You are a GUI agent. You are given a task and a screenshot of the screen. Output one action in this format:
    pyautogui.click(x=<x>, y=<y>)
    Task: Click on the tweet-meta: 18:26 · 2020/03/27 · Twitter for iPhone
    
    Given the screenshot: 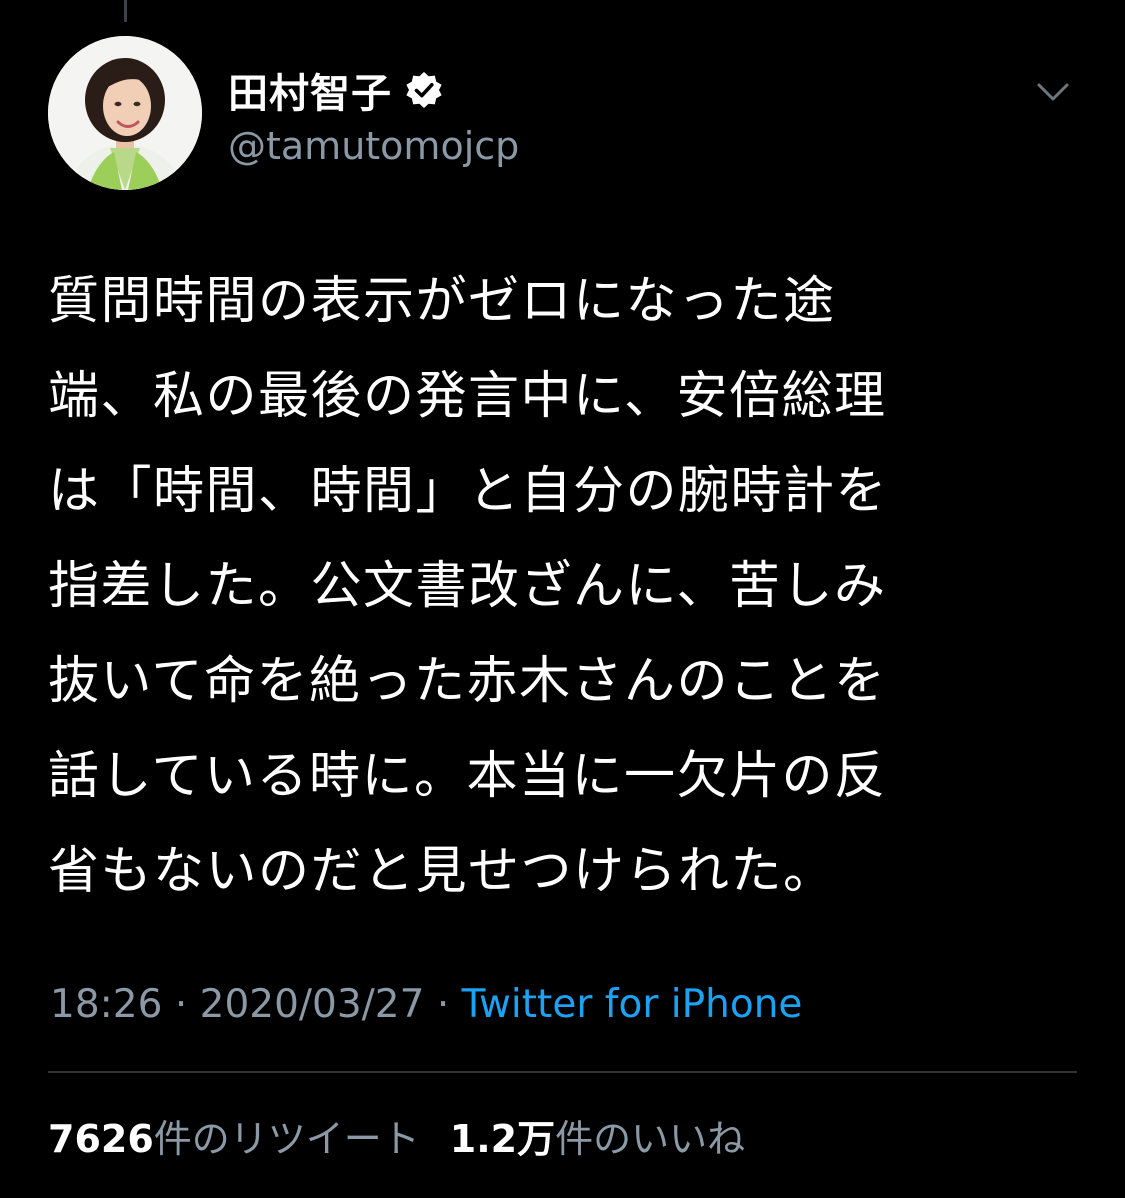 What is the action you would take?
    pyautogui.click(x=426, y=1004)
    